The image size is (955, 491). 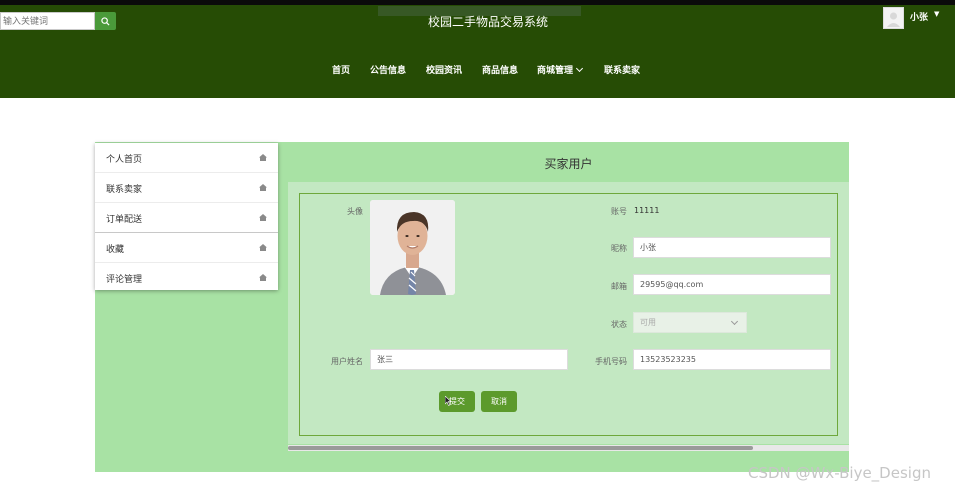 I want to click on cancel-button: 取消, so click(x=499, y=401).